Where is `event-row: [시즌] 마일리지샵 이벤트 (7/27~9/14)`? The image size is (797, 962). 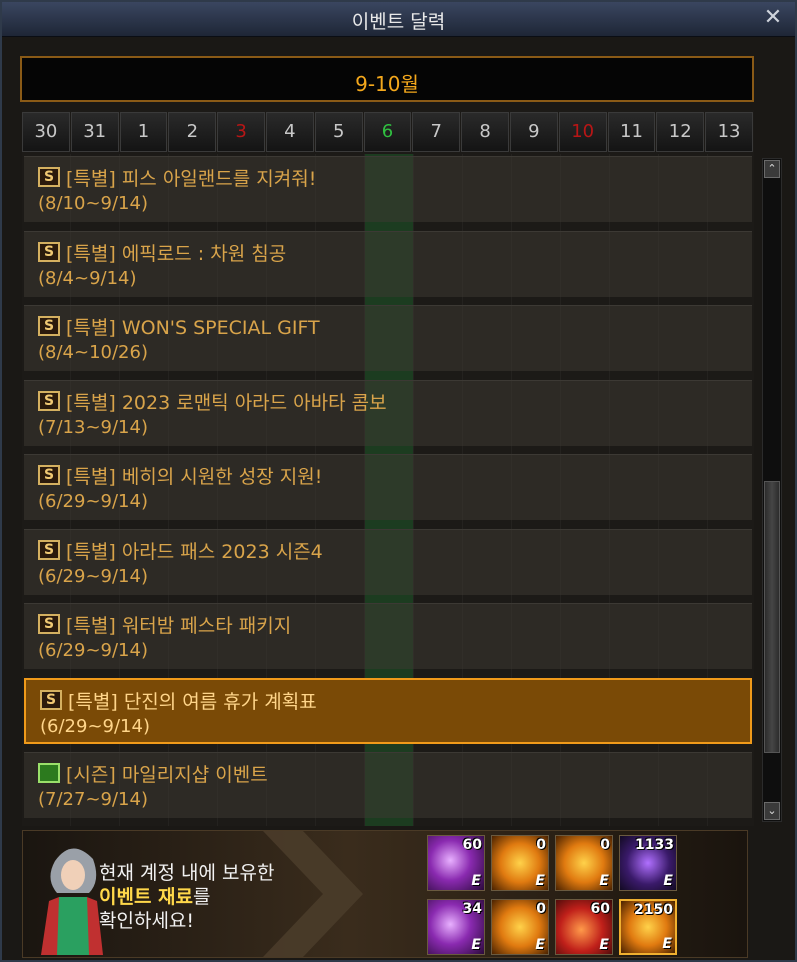 event-row: [시즌] 마일리지샵 이벤트 (7/27~9/14) is located at coordinates (388, 785).